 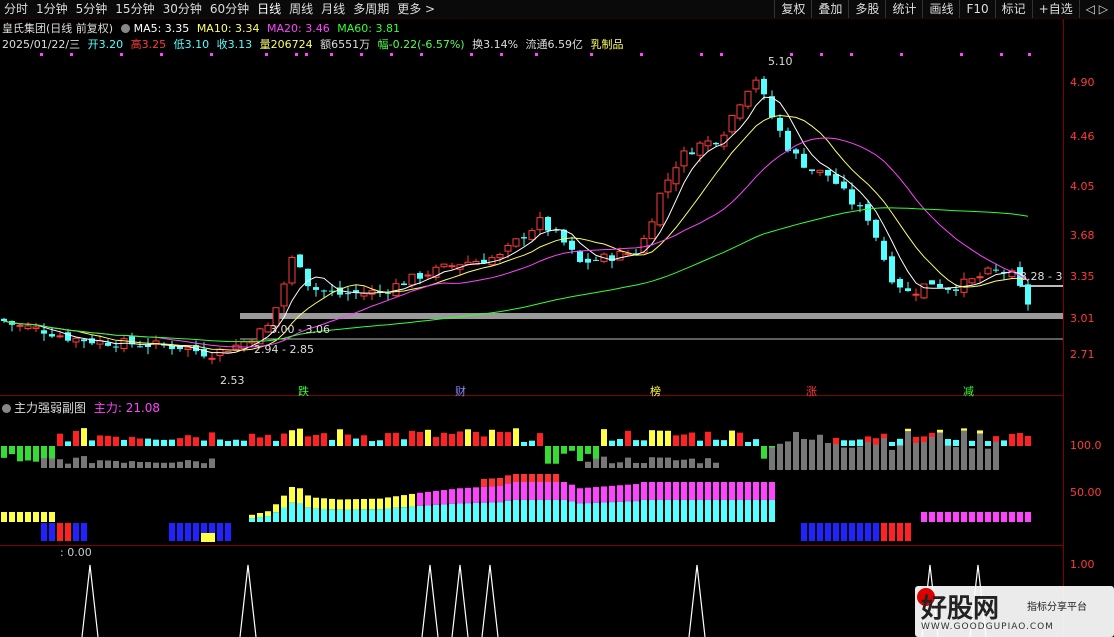 What do you see at coordinates (968, 391) in the screenshot?
I see `event-marker-reduce: 减` at bounding box center [968, 391].